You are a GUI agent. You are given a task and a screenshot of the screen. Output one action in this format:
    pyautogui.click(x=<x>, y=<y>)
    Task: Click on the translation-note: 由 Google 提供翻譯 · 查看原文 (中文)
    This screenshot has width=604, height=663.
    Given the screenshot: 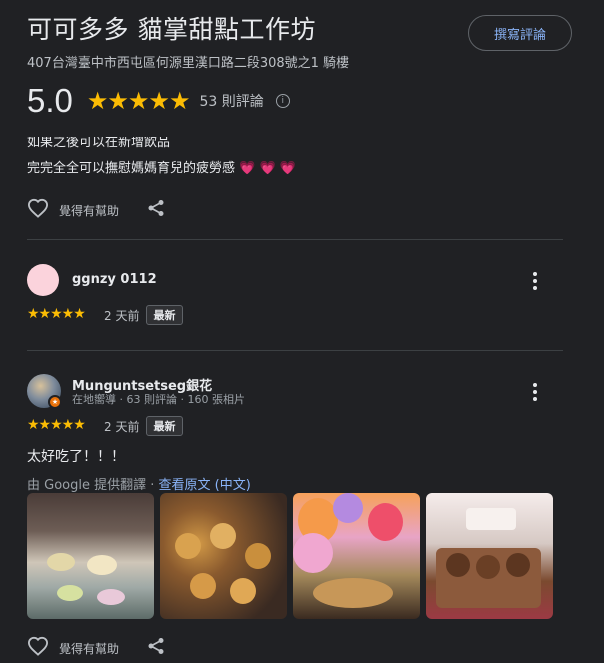 What is the action you would take?
    pyautogui.click(x=139, y=483)
    